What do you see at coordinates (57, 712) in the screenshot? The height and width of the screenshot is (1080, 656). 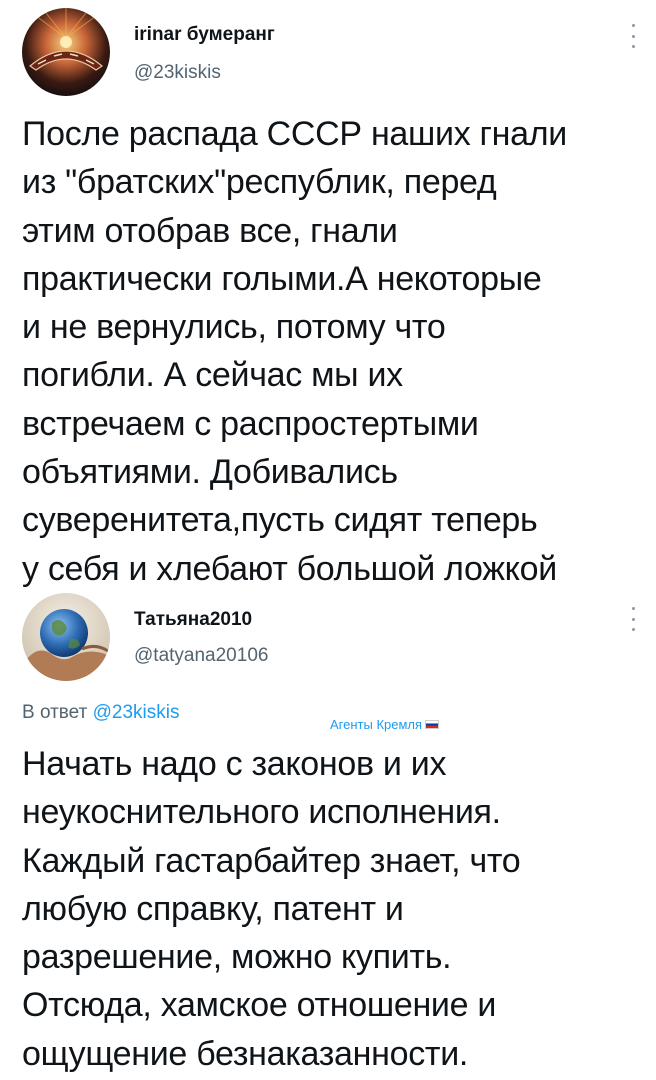 I see `reply-prefix: В ответ` at bounding box center [57, 712].